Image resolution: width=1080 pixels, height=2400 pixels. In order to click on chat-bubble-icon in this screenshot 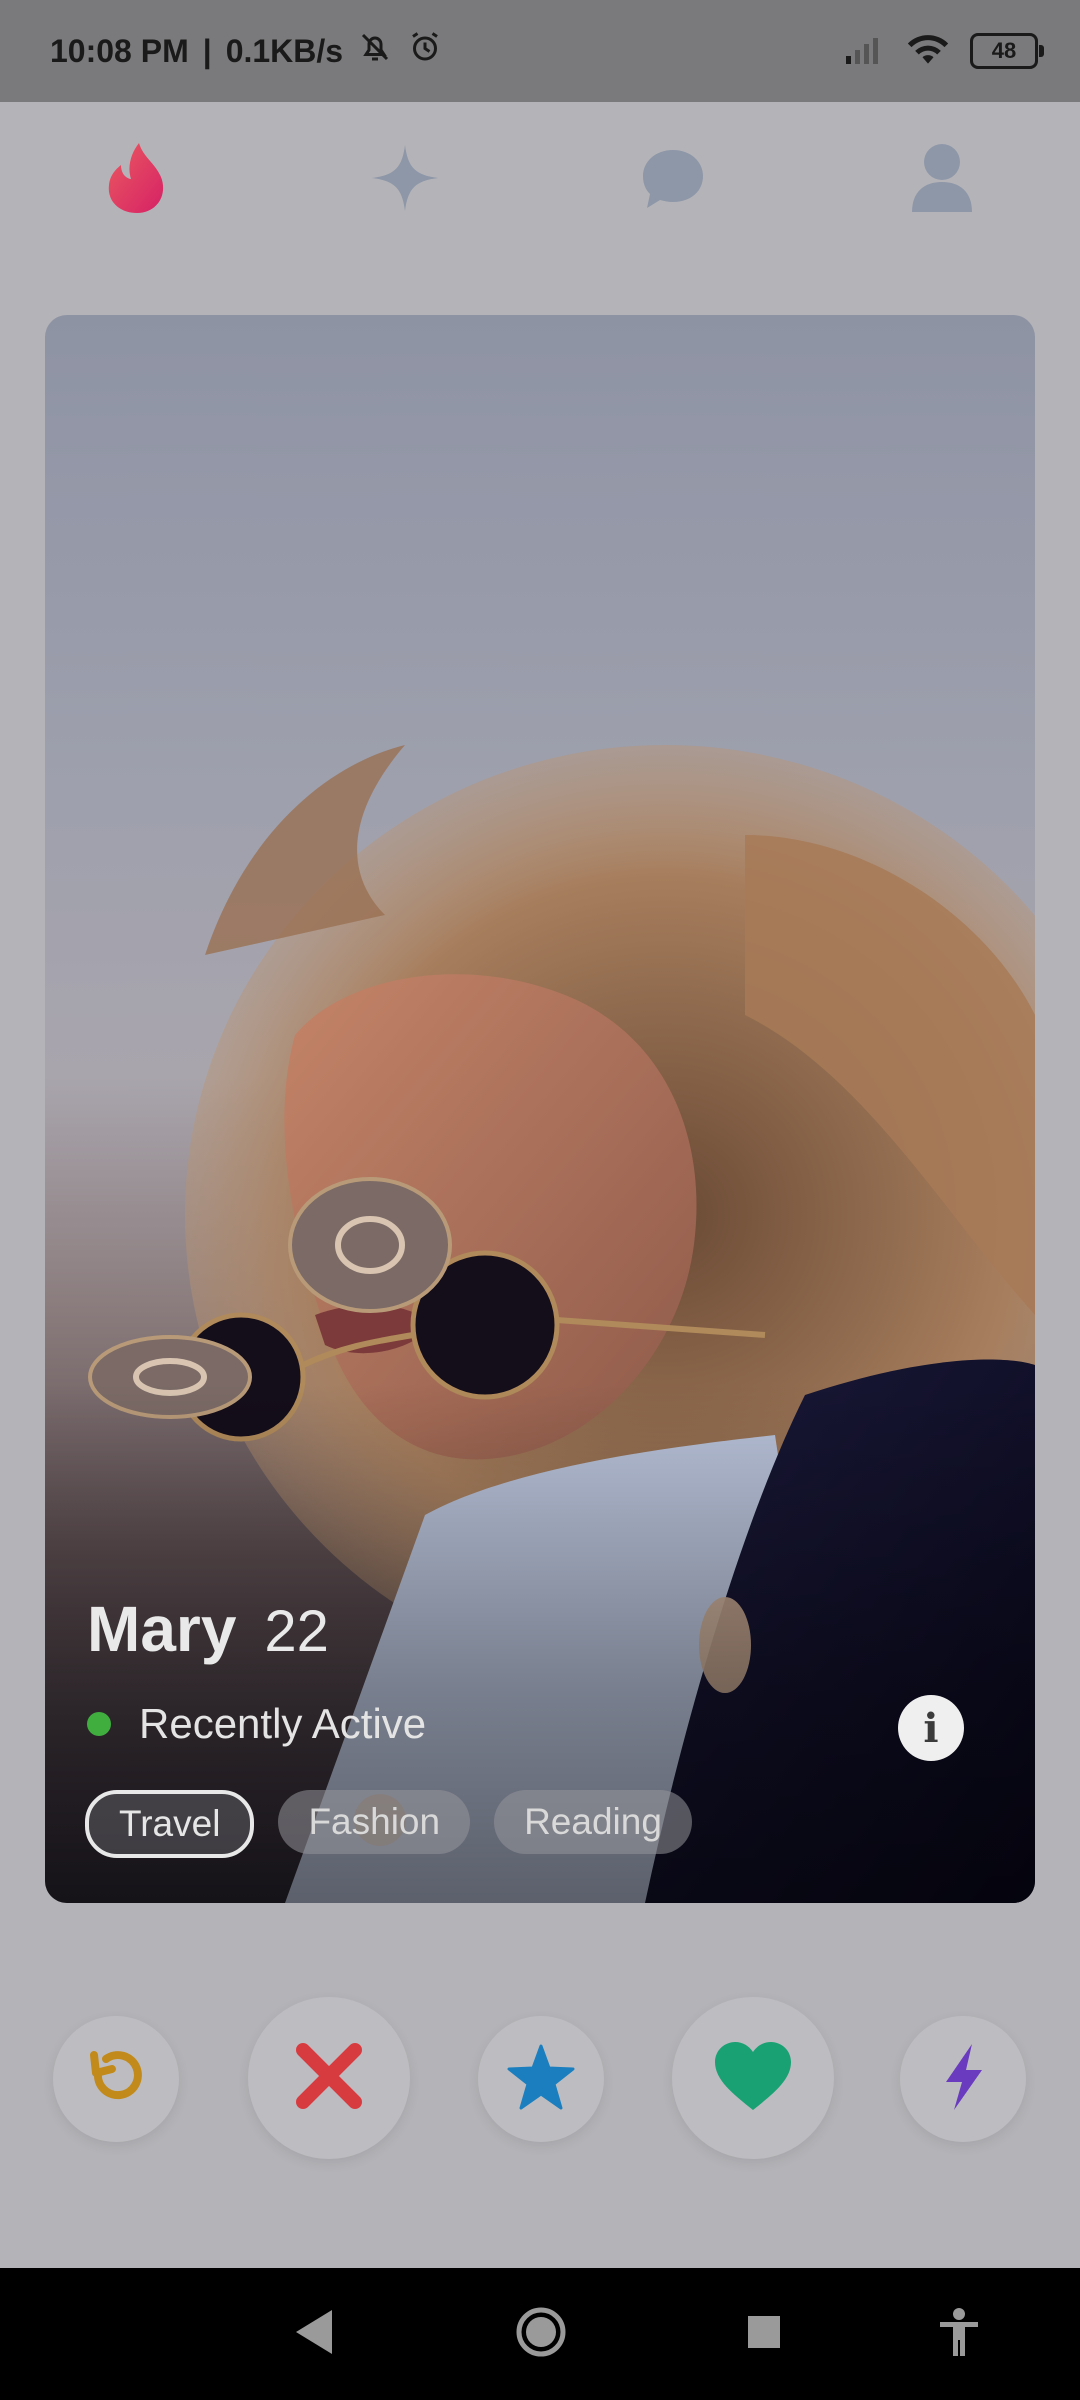, I will do `click(673, 178)`.